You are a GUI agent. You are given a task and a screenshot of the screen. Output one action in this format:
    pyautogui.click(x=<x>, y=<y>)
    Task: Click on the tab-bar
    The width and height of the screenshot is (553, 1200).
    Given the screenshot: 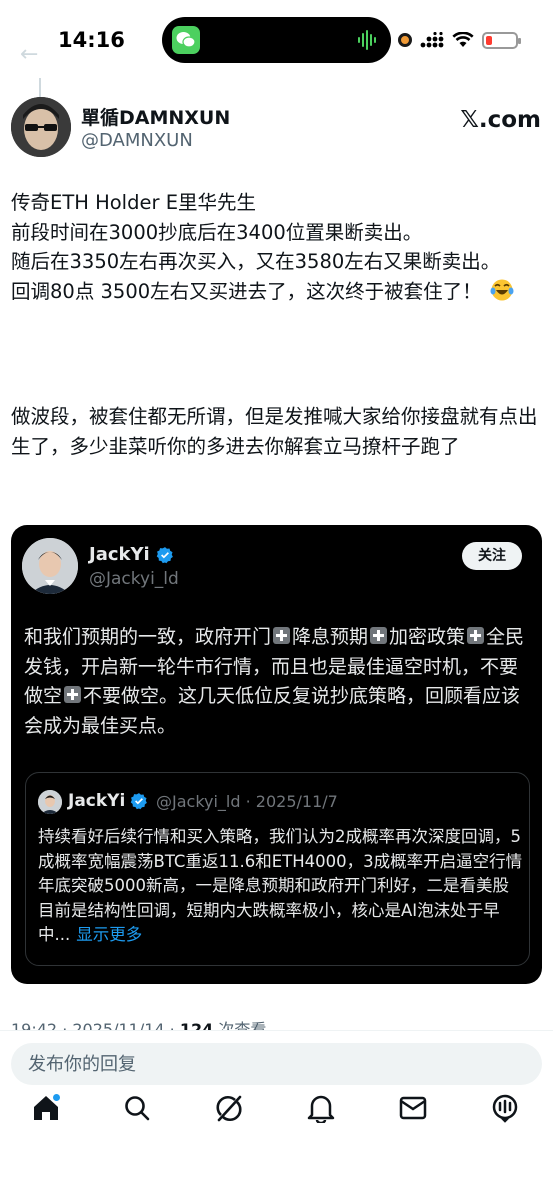 What is the action you would take?
    pyautogui.click(x=276, y=1108)
    